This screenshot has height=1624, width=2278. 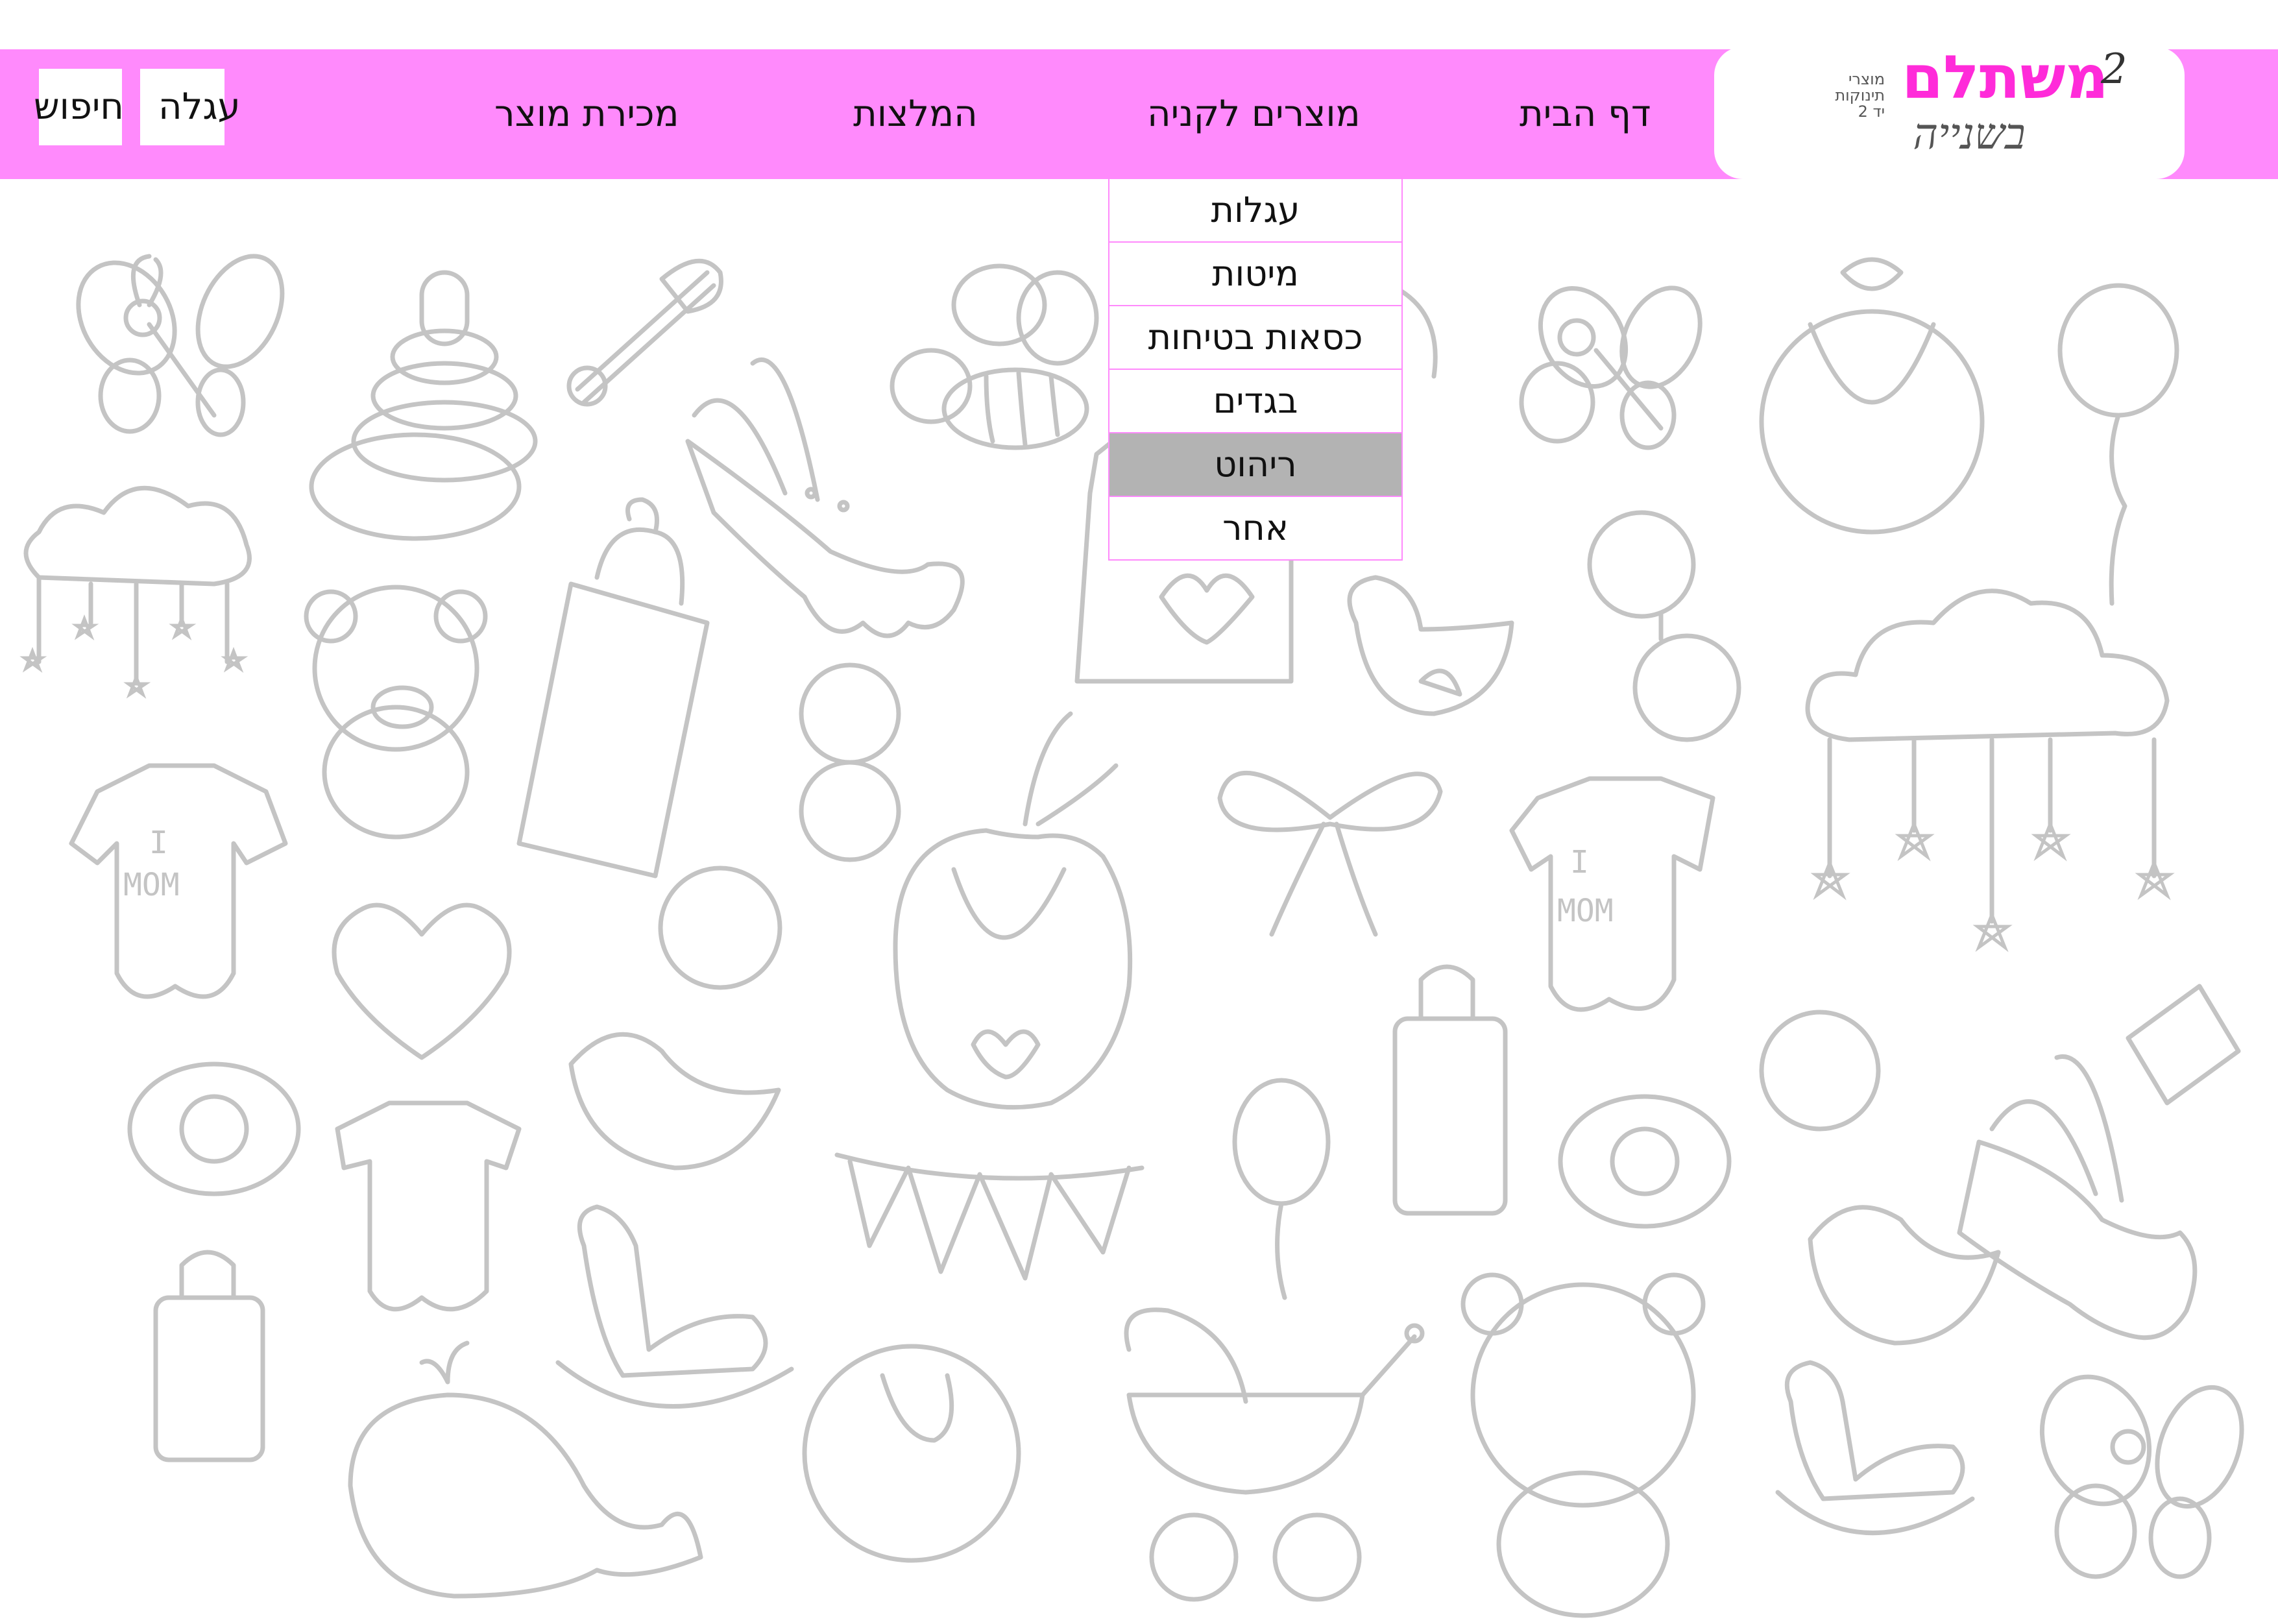 I want to click on dropdown-item-car-seats: כסאות בטיחות, so click(x=1255, y=338).